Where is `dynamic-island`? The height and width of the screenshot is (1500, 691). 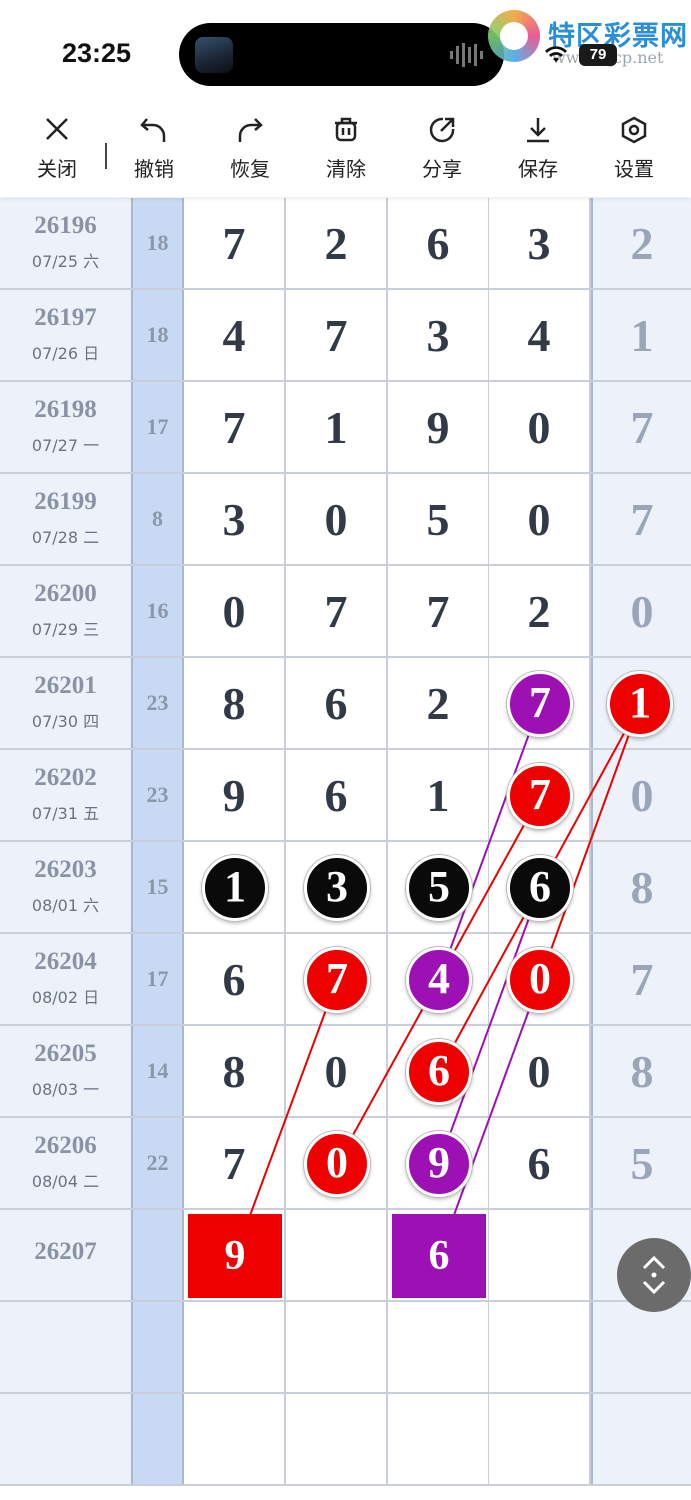
dynamic-island is located at coordinates (341, 54).